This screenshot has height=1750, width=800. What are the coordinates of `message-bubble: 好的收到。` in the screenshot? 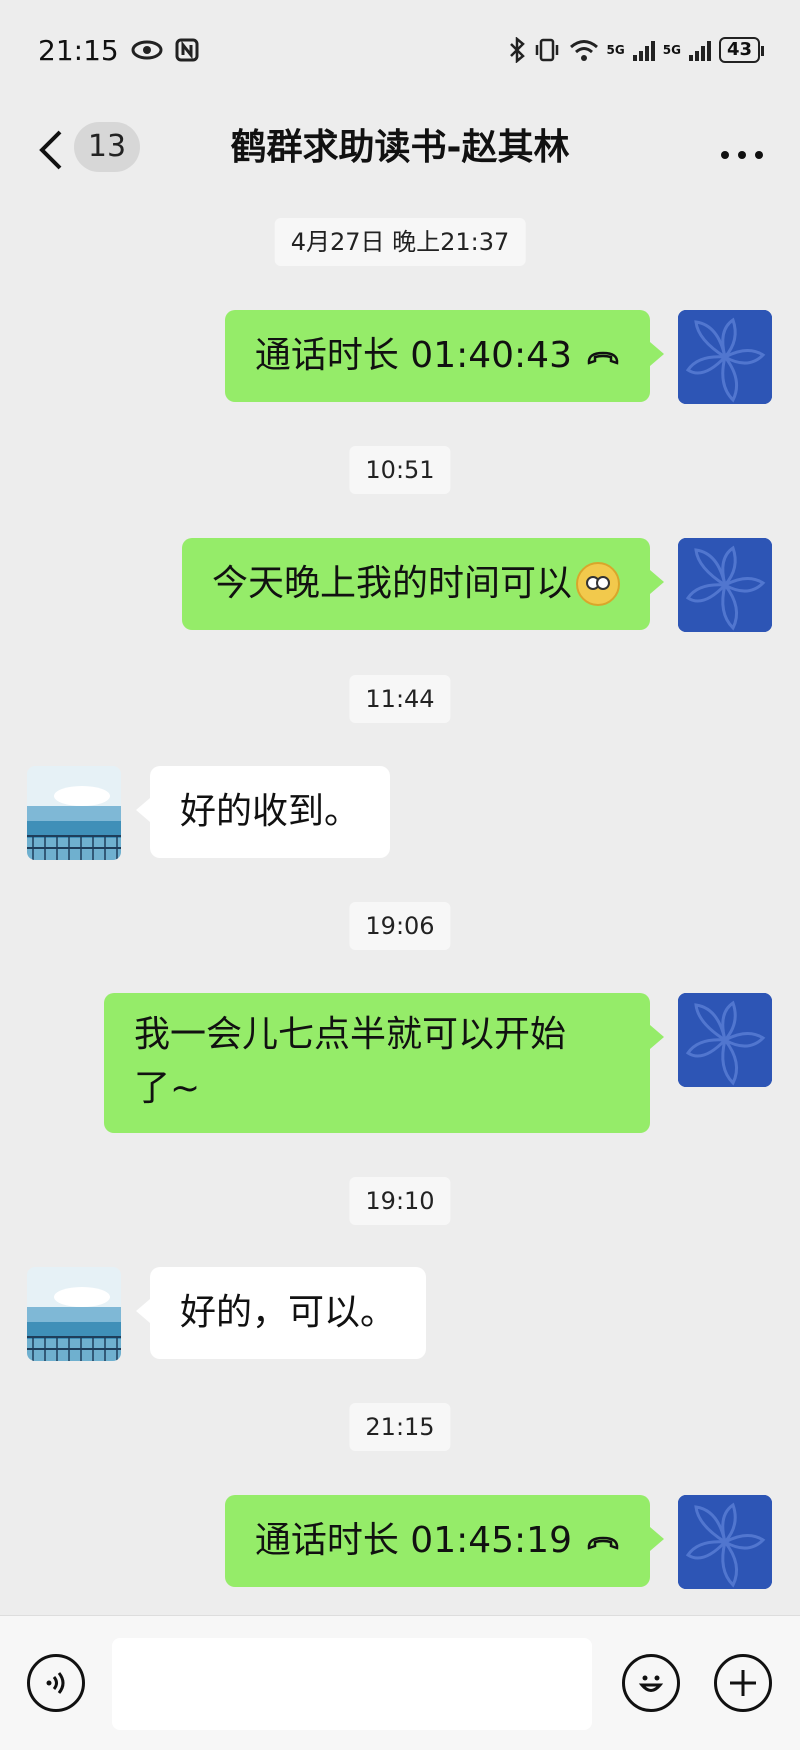 It's located at (263, 812).